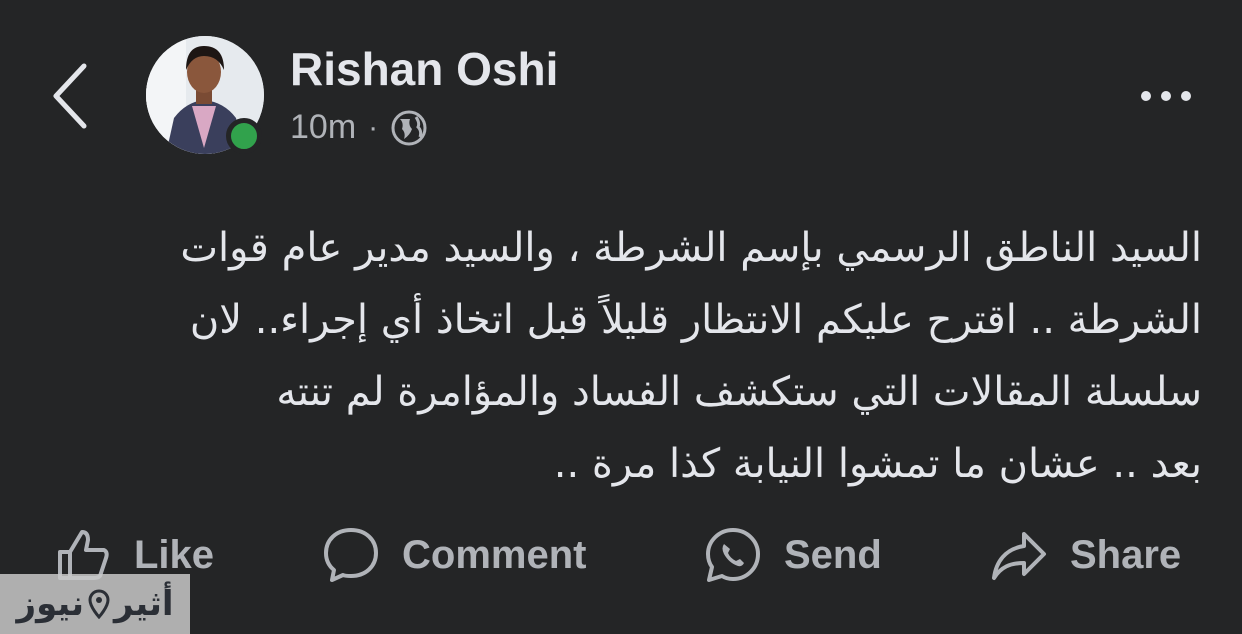 The image size is (1242, 634). Describe the element at coordinates (409, 128) in the screenshot. I see `globe-icon` at that location.